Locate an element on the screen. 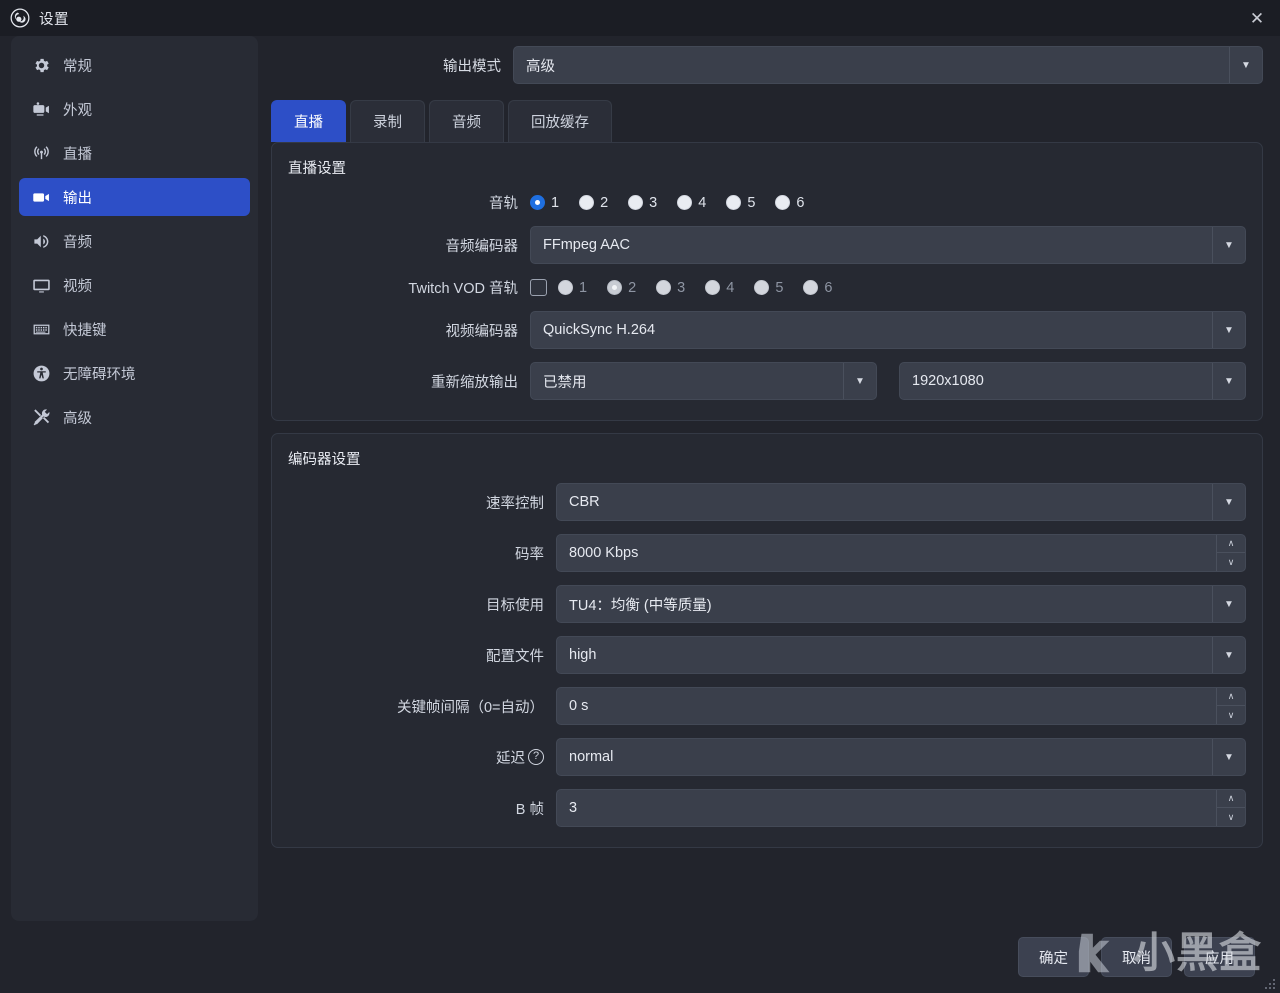 This screenshot has width=1280, height=993. latency-select: normal ▼ is located at coordinates (901, 757).